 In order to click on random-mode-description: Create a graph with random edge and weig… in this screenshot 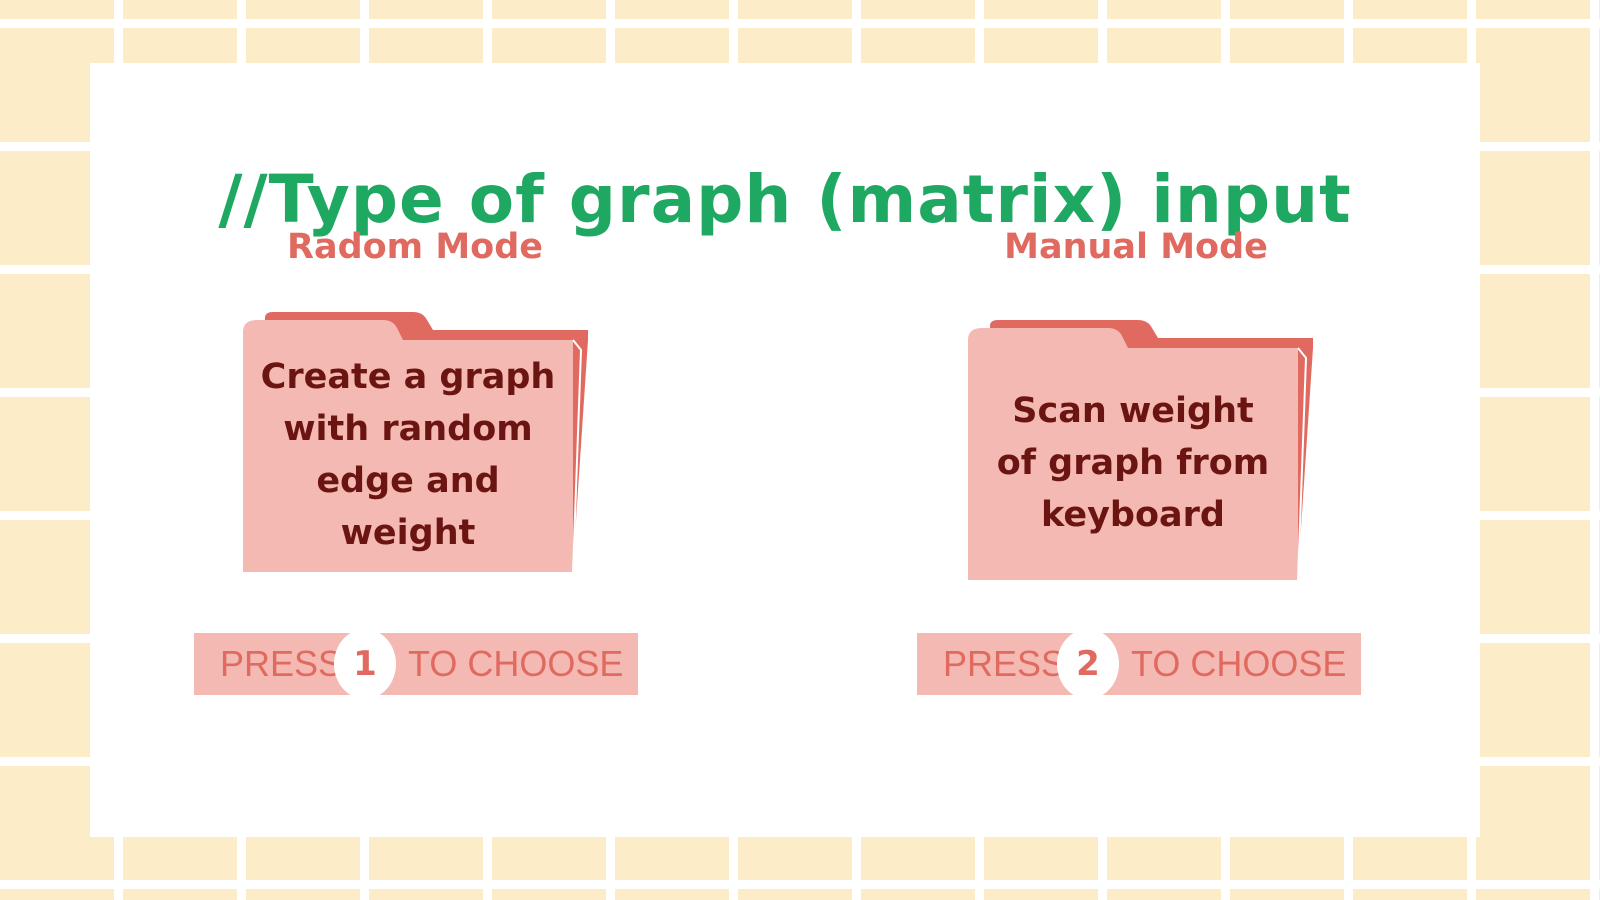, I will do `click(408, 455)`.